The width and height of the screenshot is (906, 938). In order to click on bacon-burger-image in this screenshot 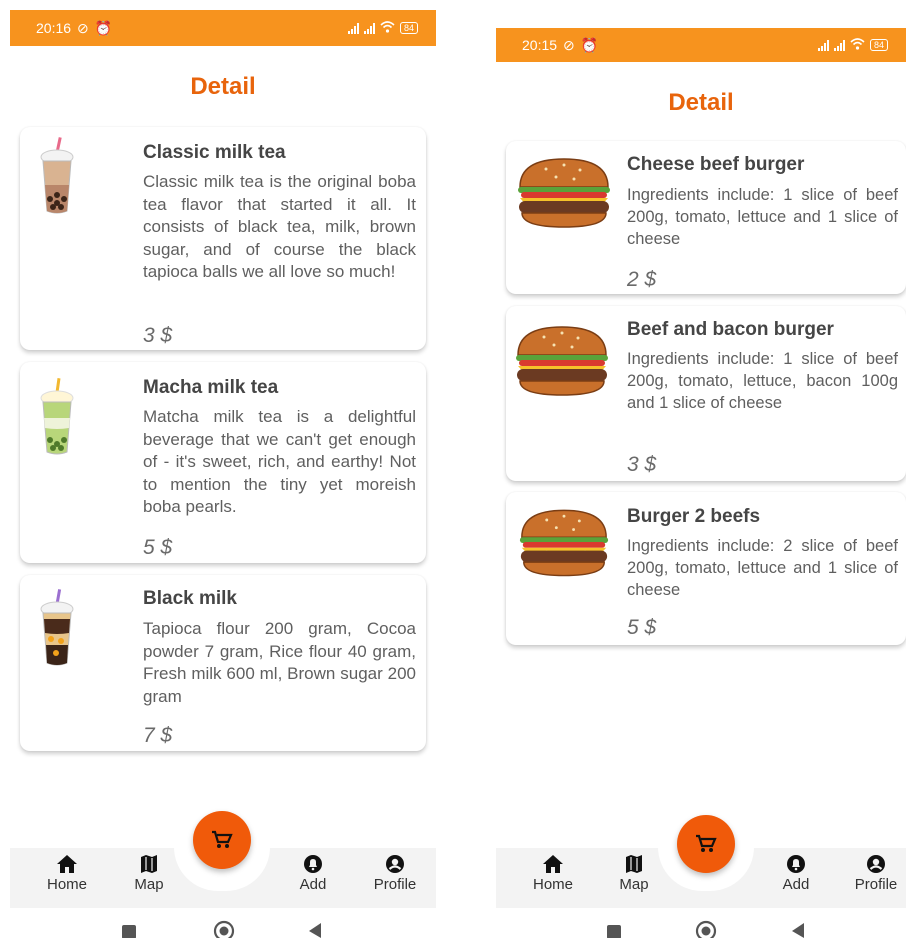, I will do `click(562, 361)`.